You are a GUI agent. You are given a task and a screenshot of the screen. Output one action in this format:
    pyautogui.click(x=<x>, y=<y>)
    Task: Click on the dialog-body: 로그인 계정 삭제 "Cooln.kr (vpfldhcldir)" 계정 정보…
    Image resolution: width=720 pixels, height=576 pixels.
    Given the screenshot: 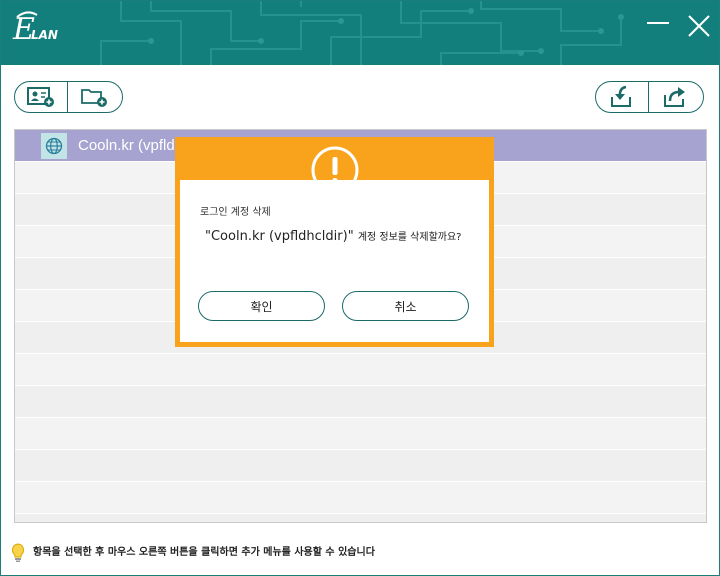 What is the action you would take?
    pyautogui.click(x=334, y=261)
    